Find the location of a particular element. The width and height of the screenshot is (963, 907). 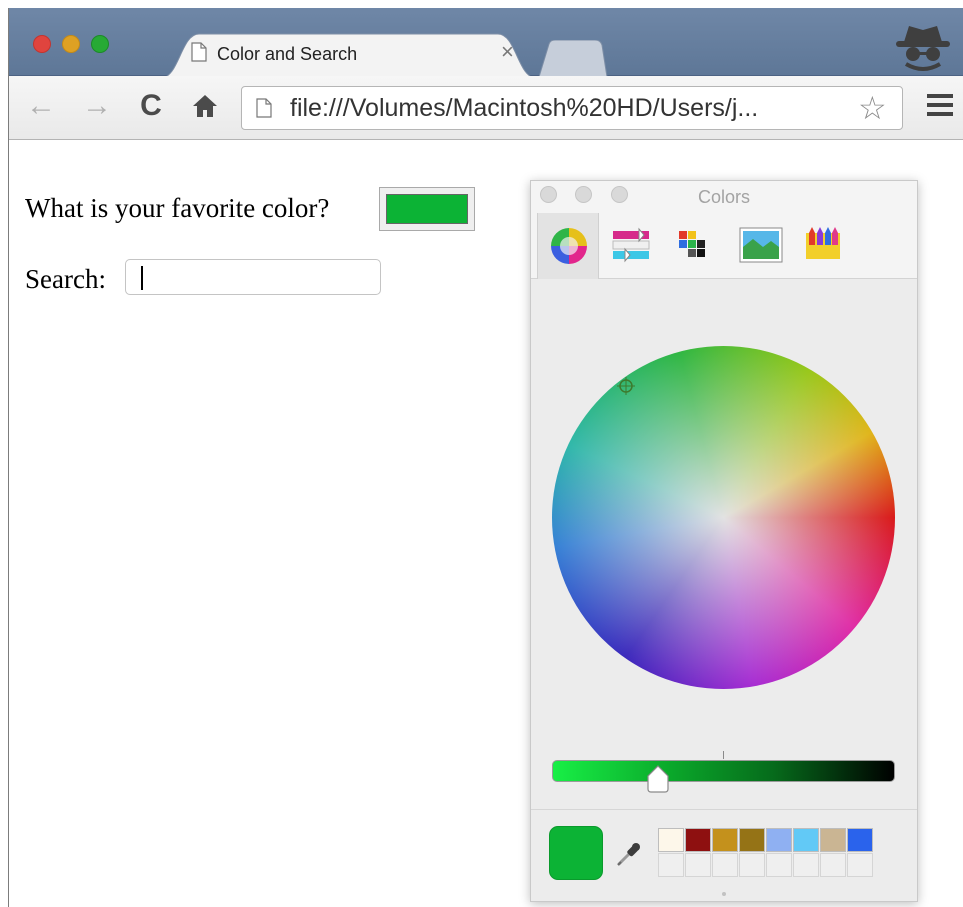

search-input is located at coordinates (253, 277).